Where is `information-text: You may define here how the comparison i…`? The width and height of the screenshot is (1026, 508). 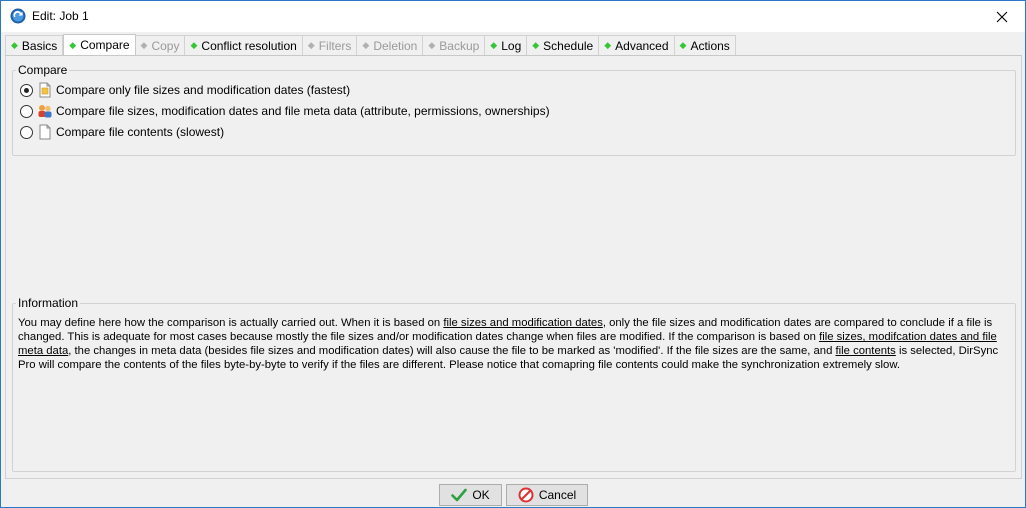 information-text: You may define here how the comparison i… is located at coordinates (513, 344).